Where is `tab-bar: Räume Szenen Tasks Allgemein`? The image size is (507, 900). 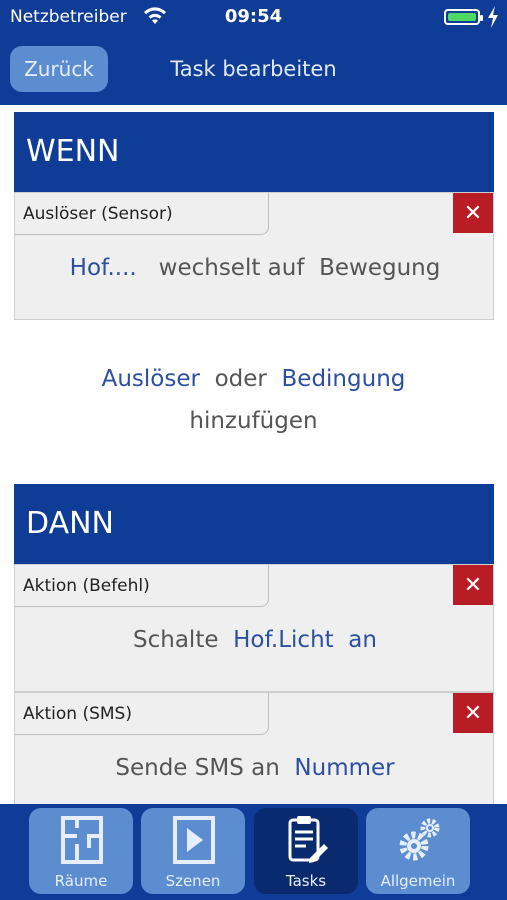
tab-bar: Räume Szenen Tasks Allgemein is located at coordinates (253, 852).